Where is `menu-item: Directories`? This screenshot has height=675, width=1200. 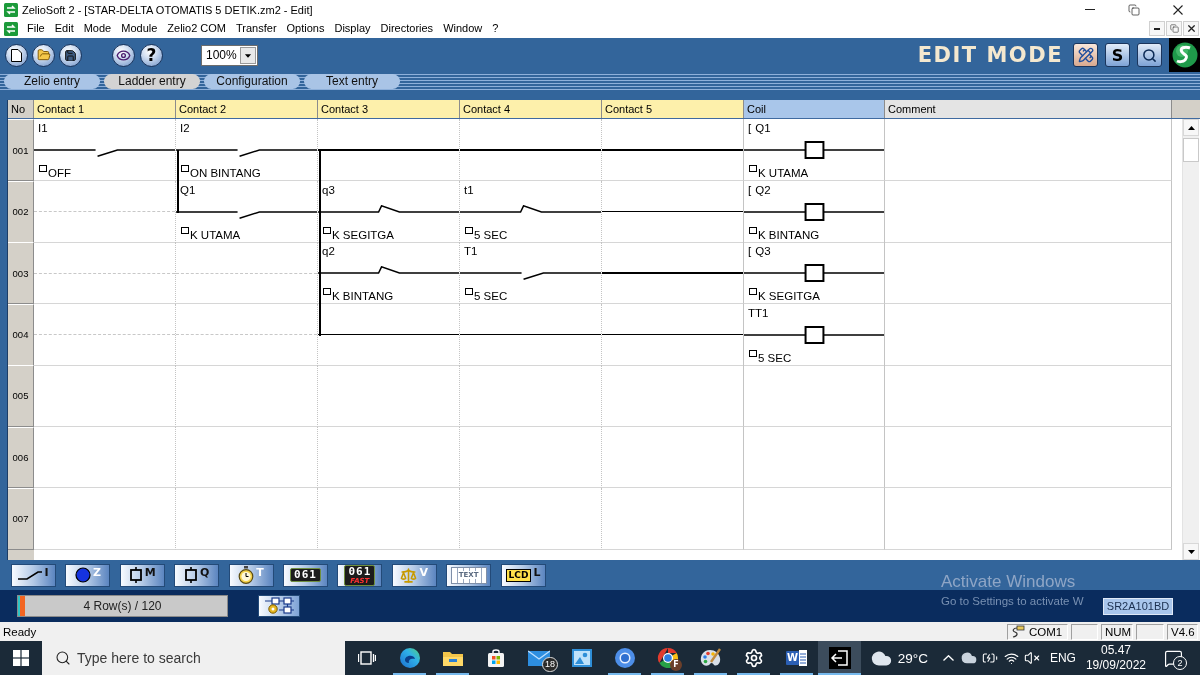
menu-item: Directories is located at coordinates (407, 28).